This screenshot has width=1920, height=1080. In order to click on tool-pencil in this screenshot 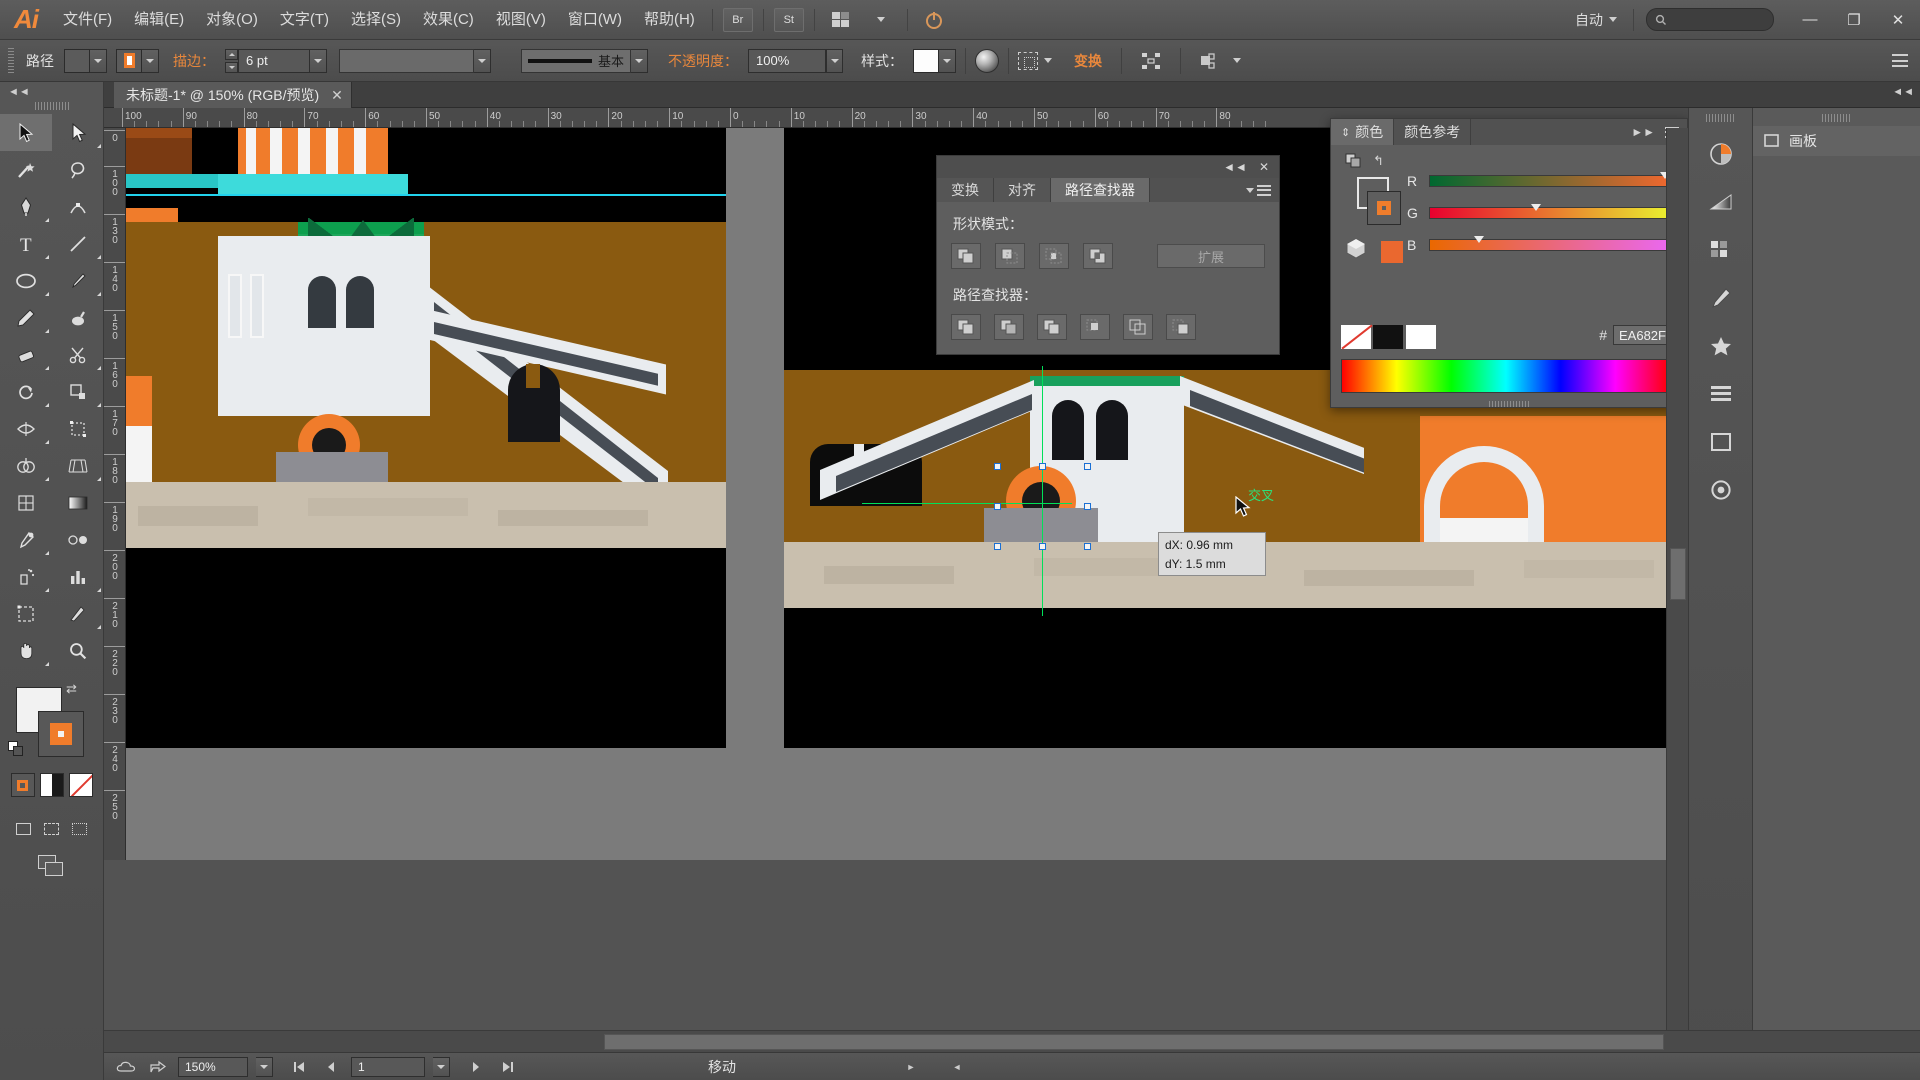, I will do `click(26, 317)`.